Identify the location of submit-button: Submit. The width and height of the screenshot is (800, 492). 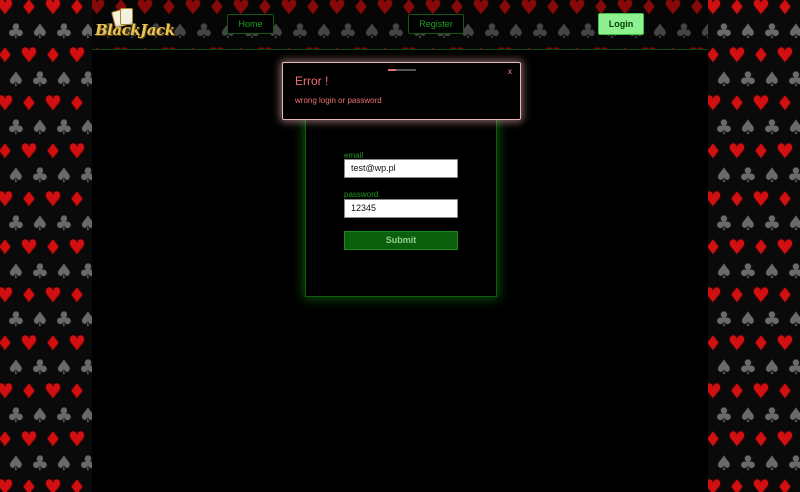
(401, 240).